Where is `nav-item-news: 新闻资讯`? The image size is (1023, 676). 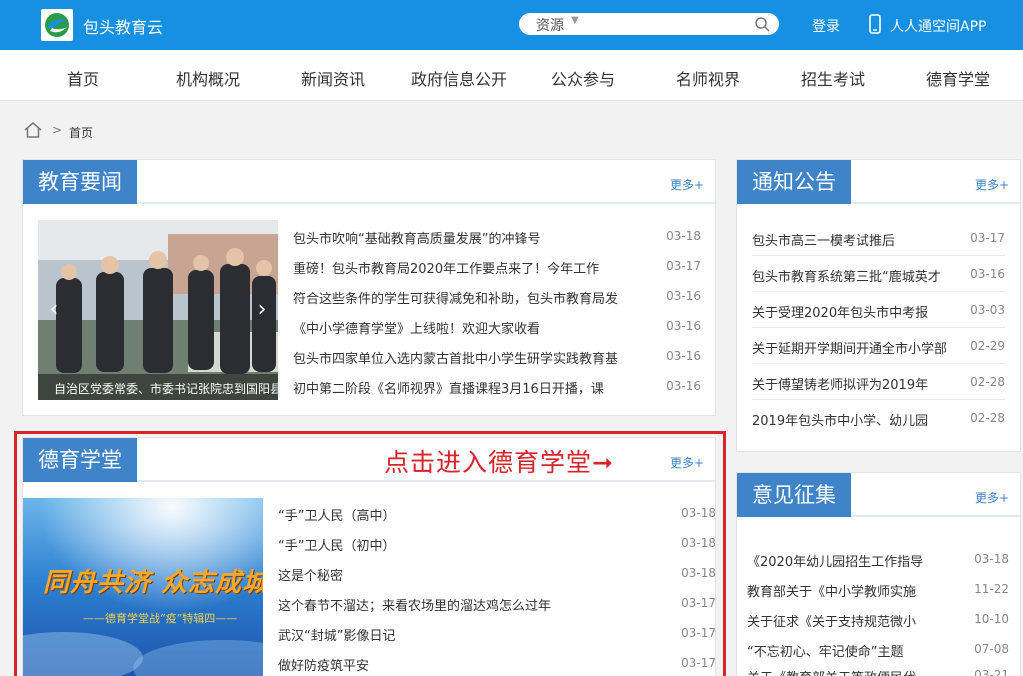 nav-item-news: 新闻资讯 is located at coordinates (333, 78).